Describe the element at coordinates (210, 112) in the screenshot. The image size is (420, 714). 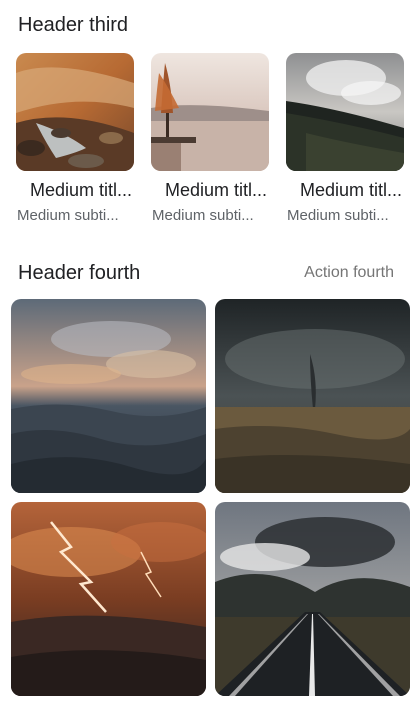
I see `card-image-lake-tree` at that location.